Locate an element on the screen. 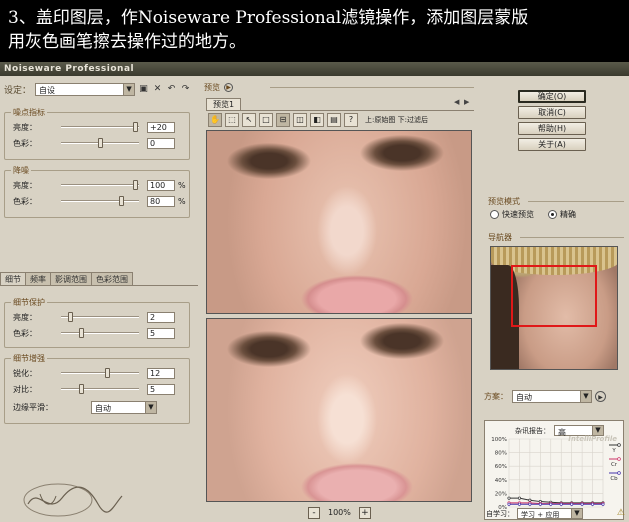 Image resolution: width=629 pixels, height=522 pixels. profile-select: 自动 ▼ is located at coordinates (552, 396).